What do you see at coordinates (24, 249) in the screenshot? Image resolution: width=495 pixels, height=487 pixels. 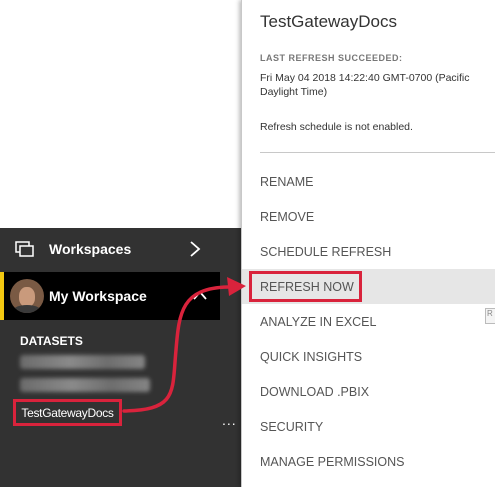 I see `workspaces-icon` at bounding box center [24, 249].